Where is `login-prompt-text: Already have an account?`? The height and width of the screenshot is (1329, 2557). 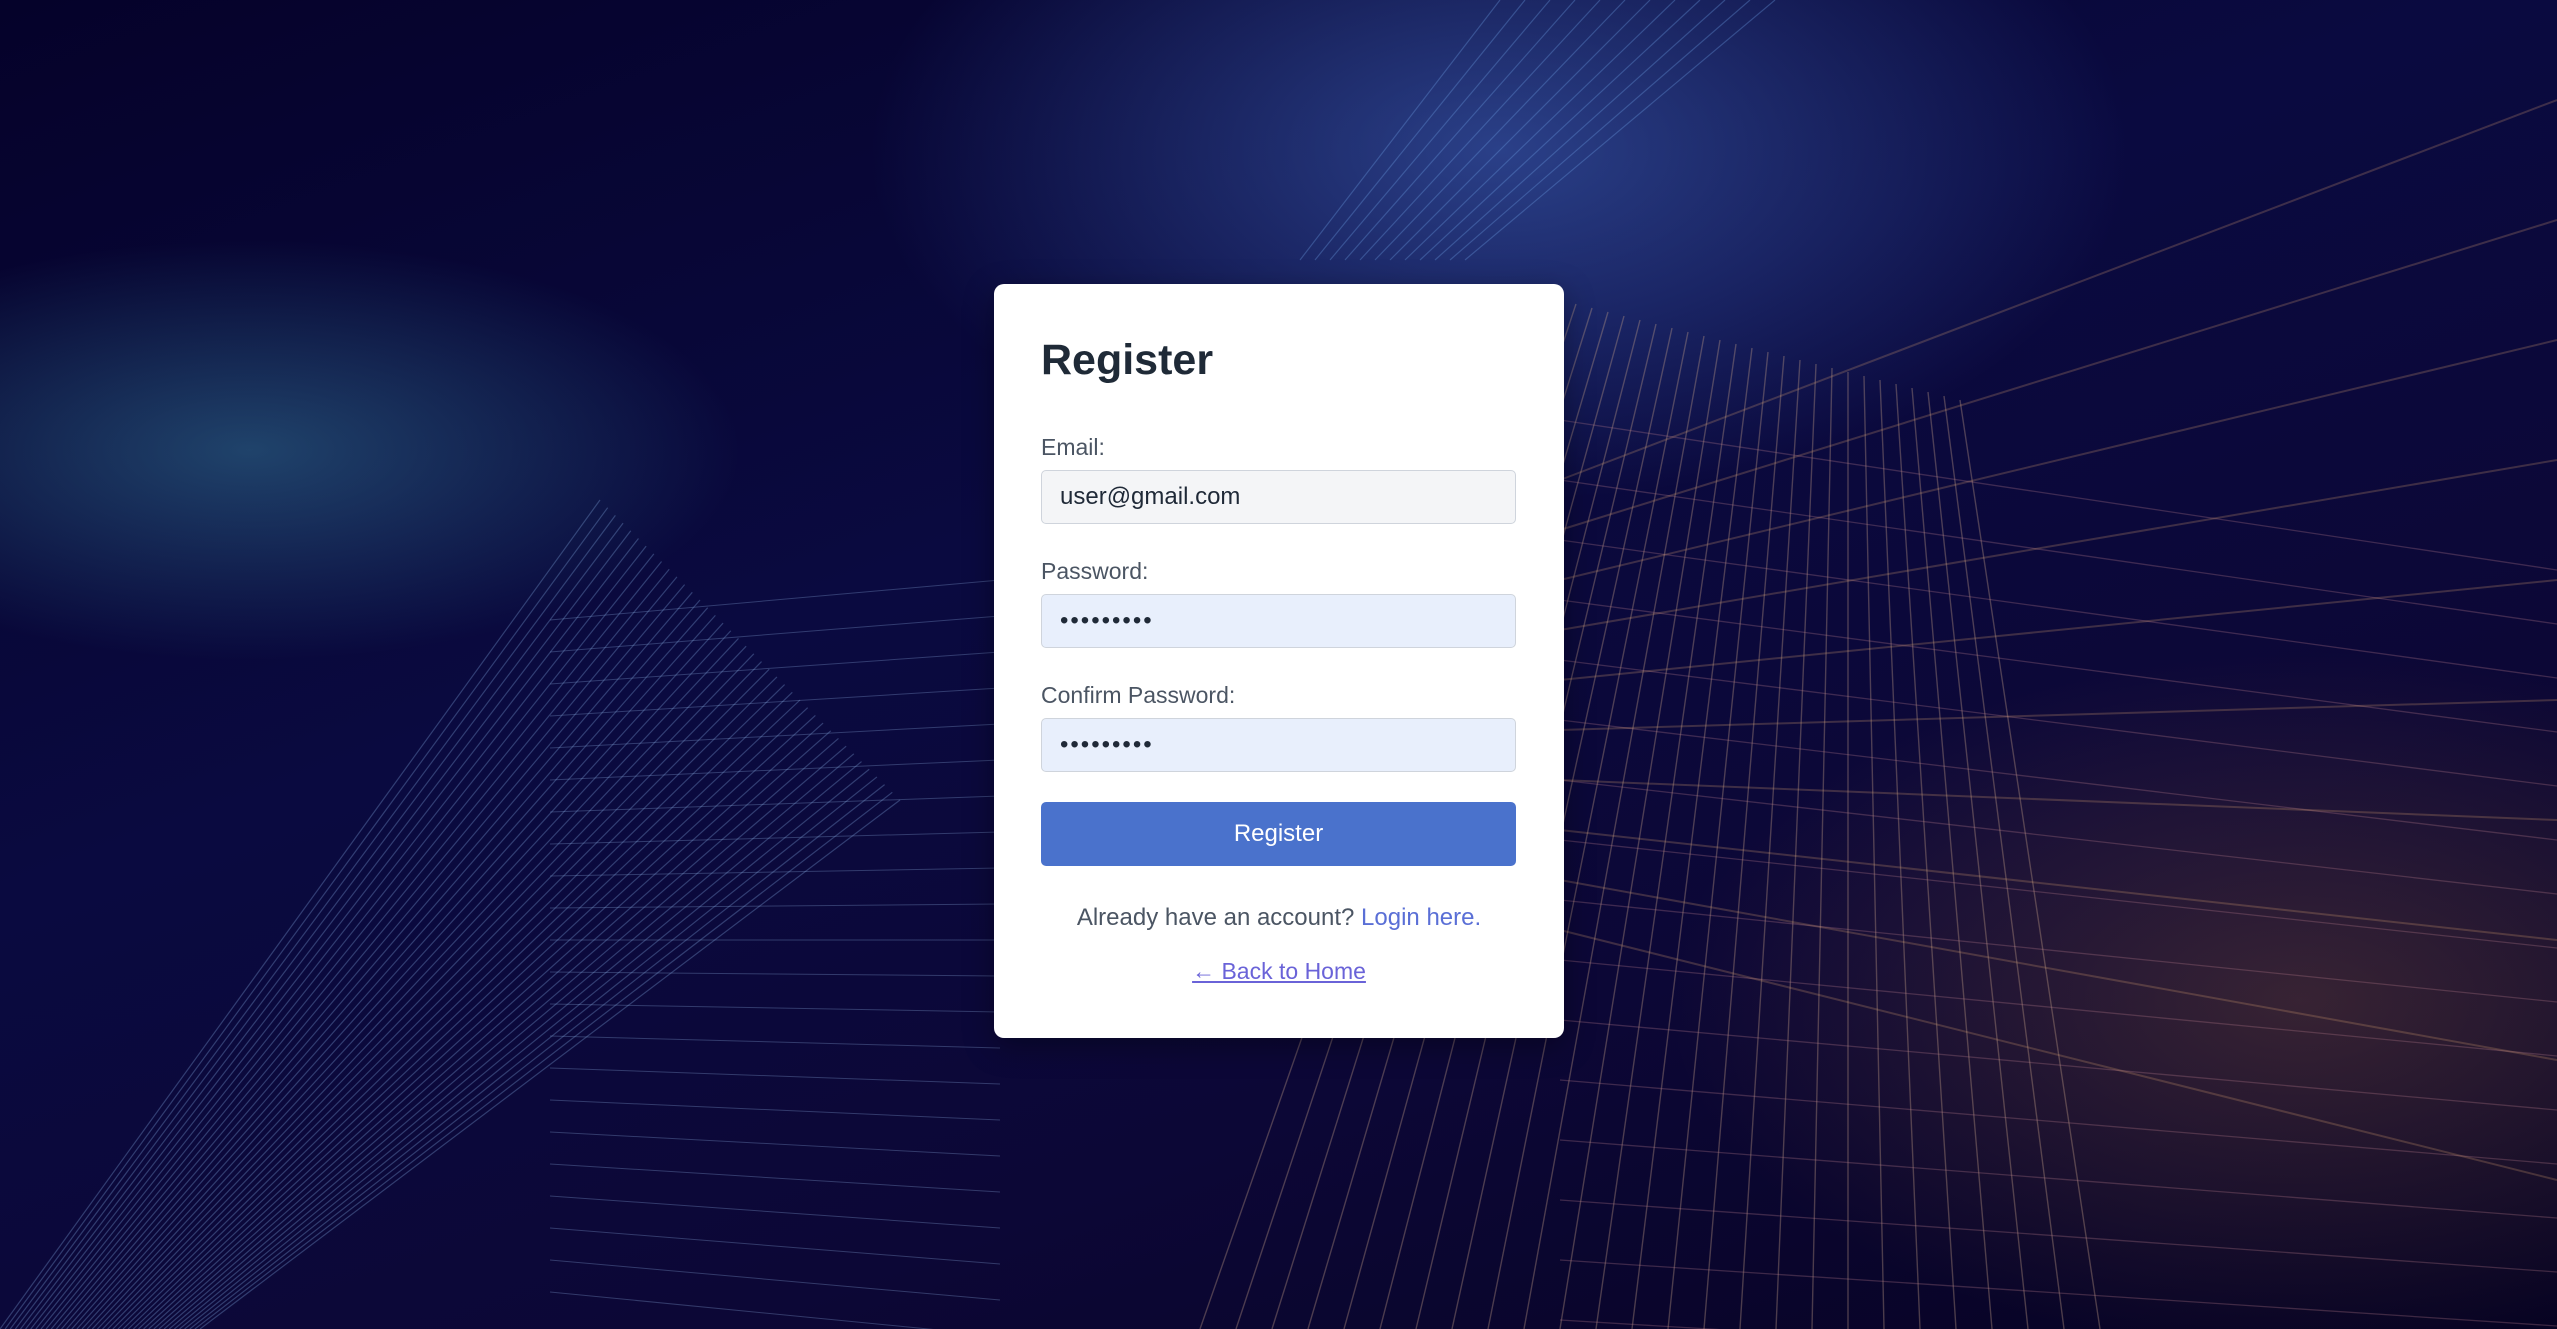 login-prompt-text: Already have an account? is located at coordinates (1215, 917).